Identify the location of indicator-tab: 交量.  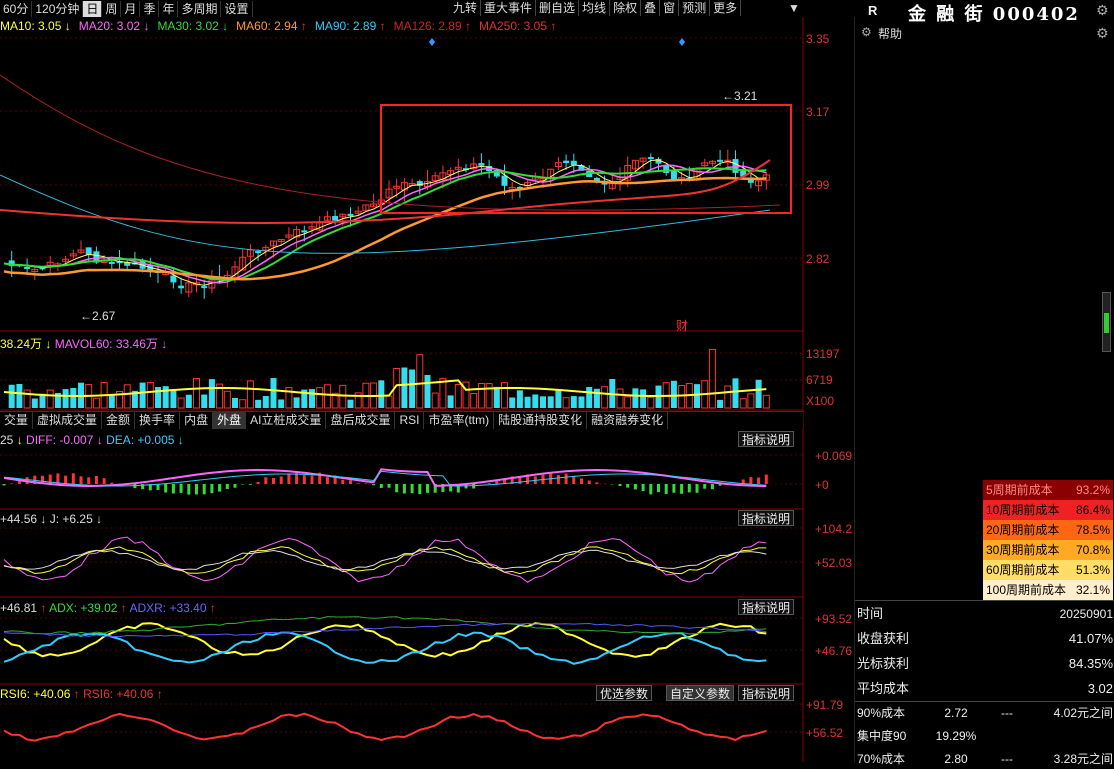
(16, 420).